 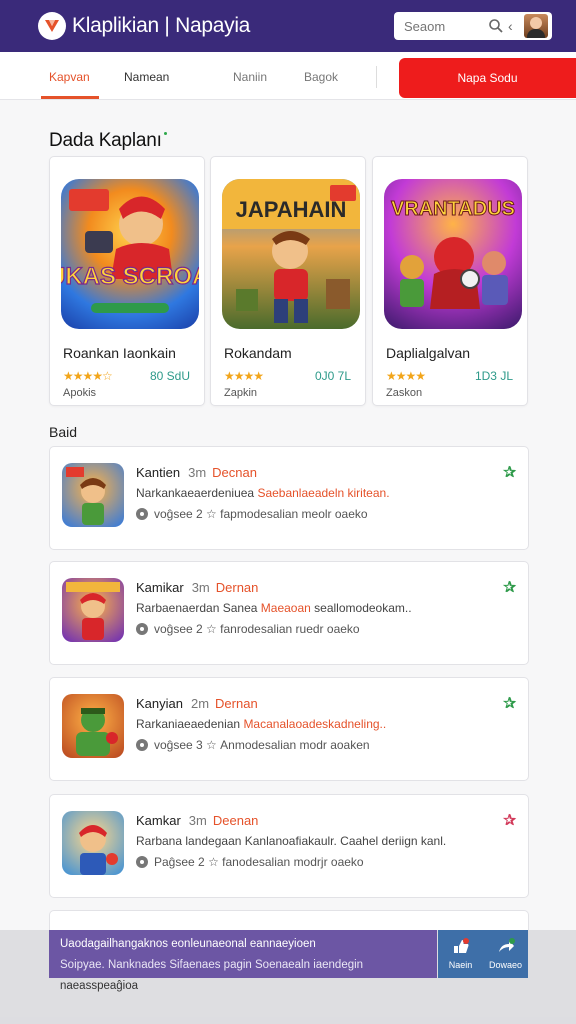 What do you see at coordinates (460, 954) in the screenshot?
I see `banner-like-button: Naein` at bounding box center [460, 954].